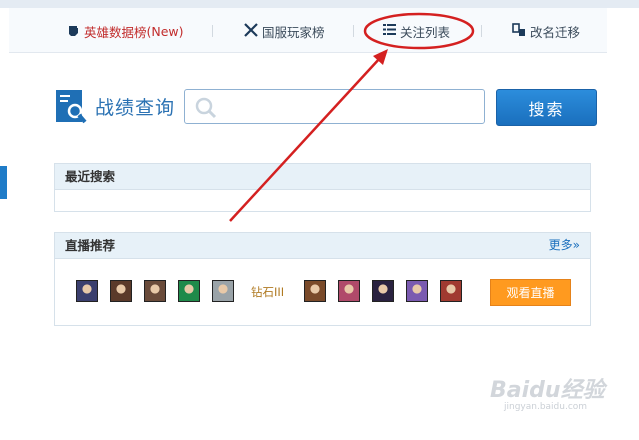 The height and width of the screenshot is (440, 639). I want to click on live-title: 直播推荐, so click(90, 245).